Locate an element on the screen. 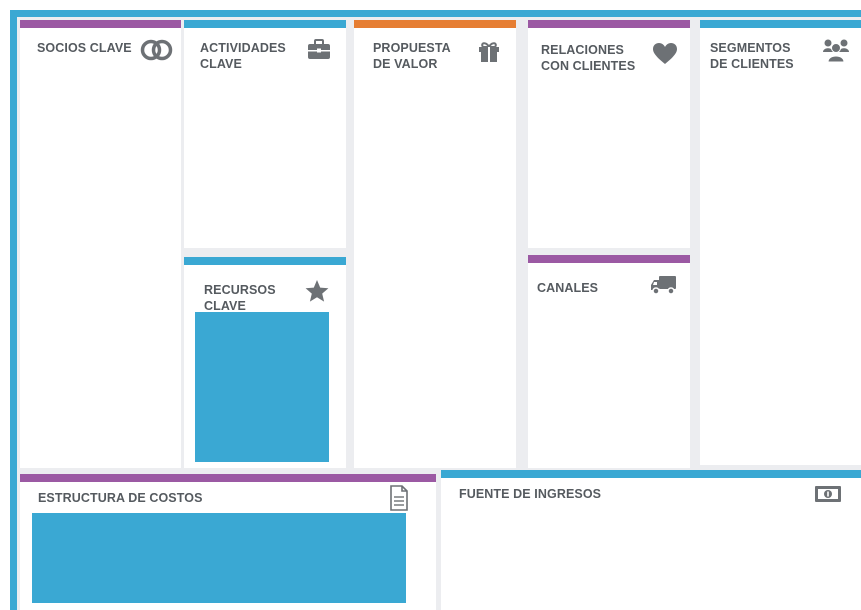 This screenshot has height=610, width=861. value-proposition-color-bar is located at coordinates (435, 24).